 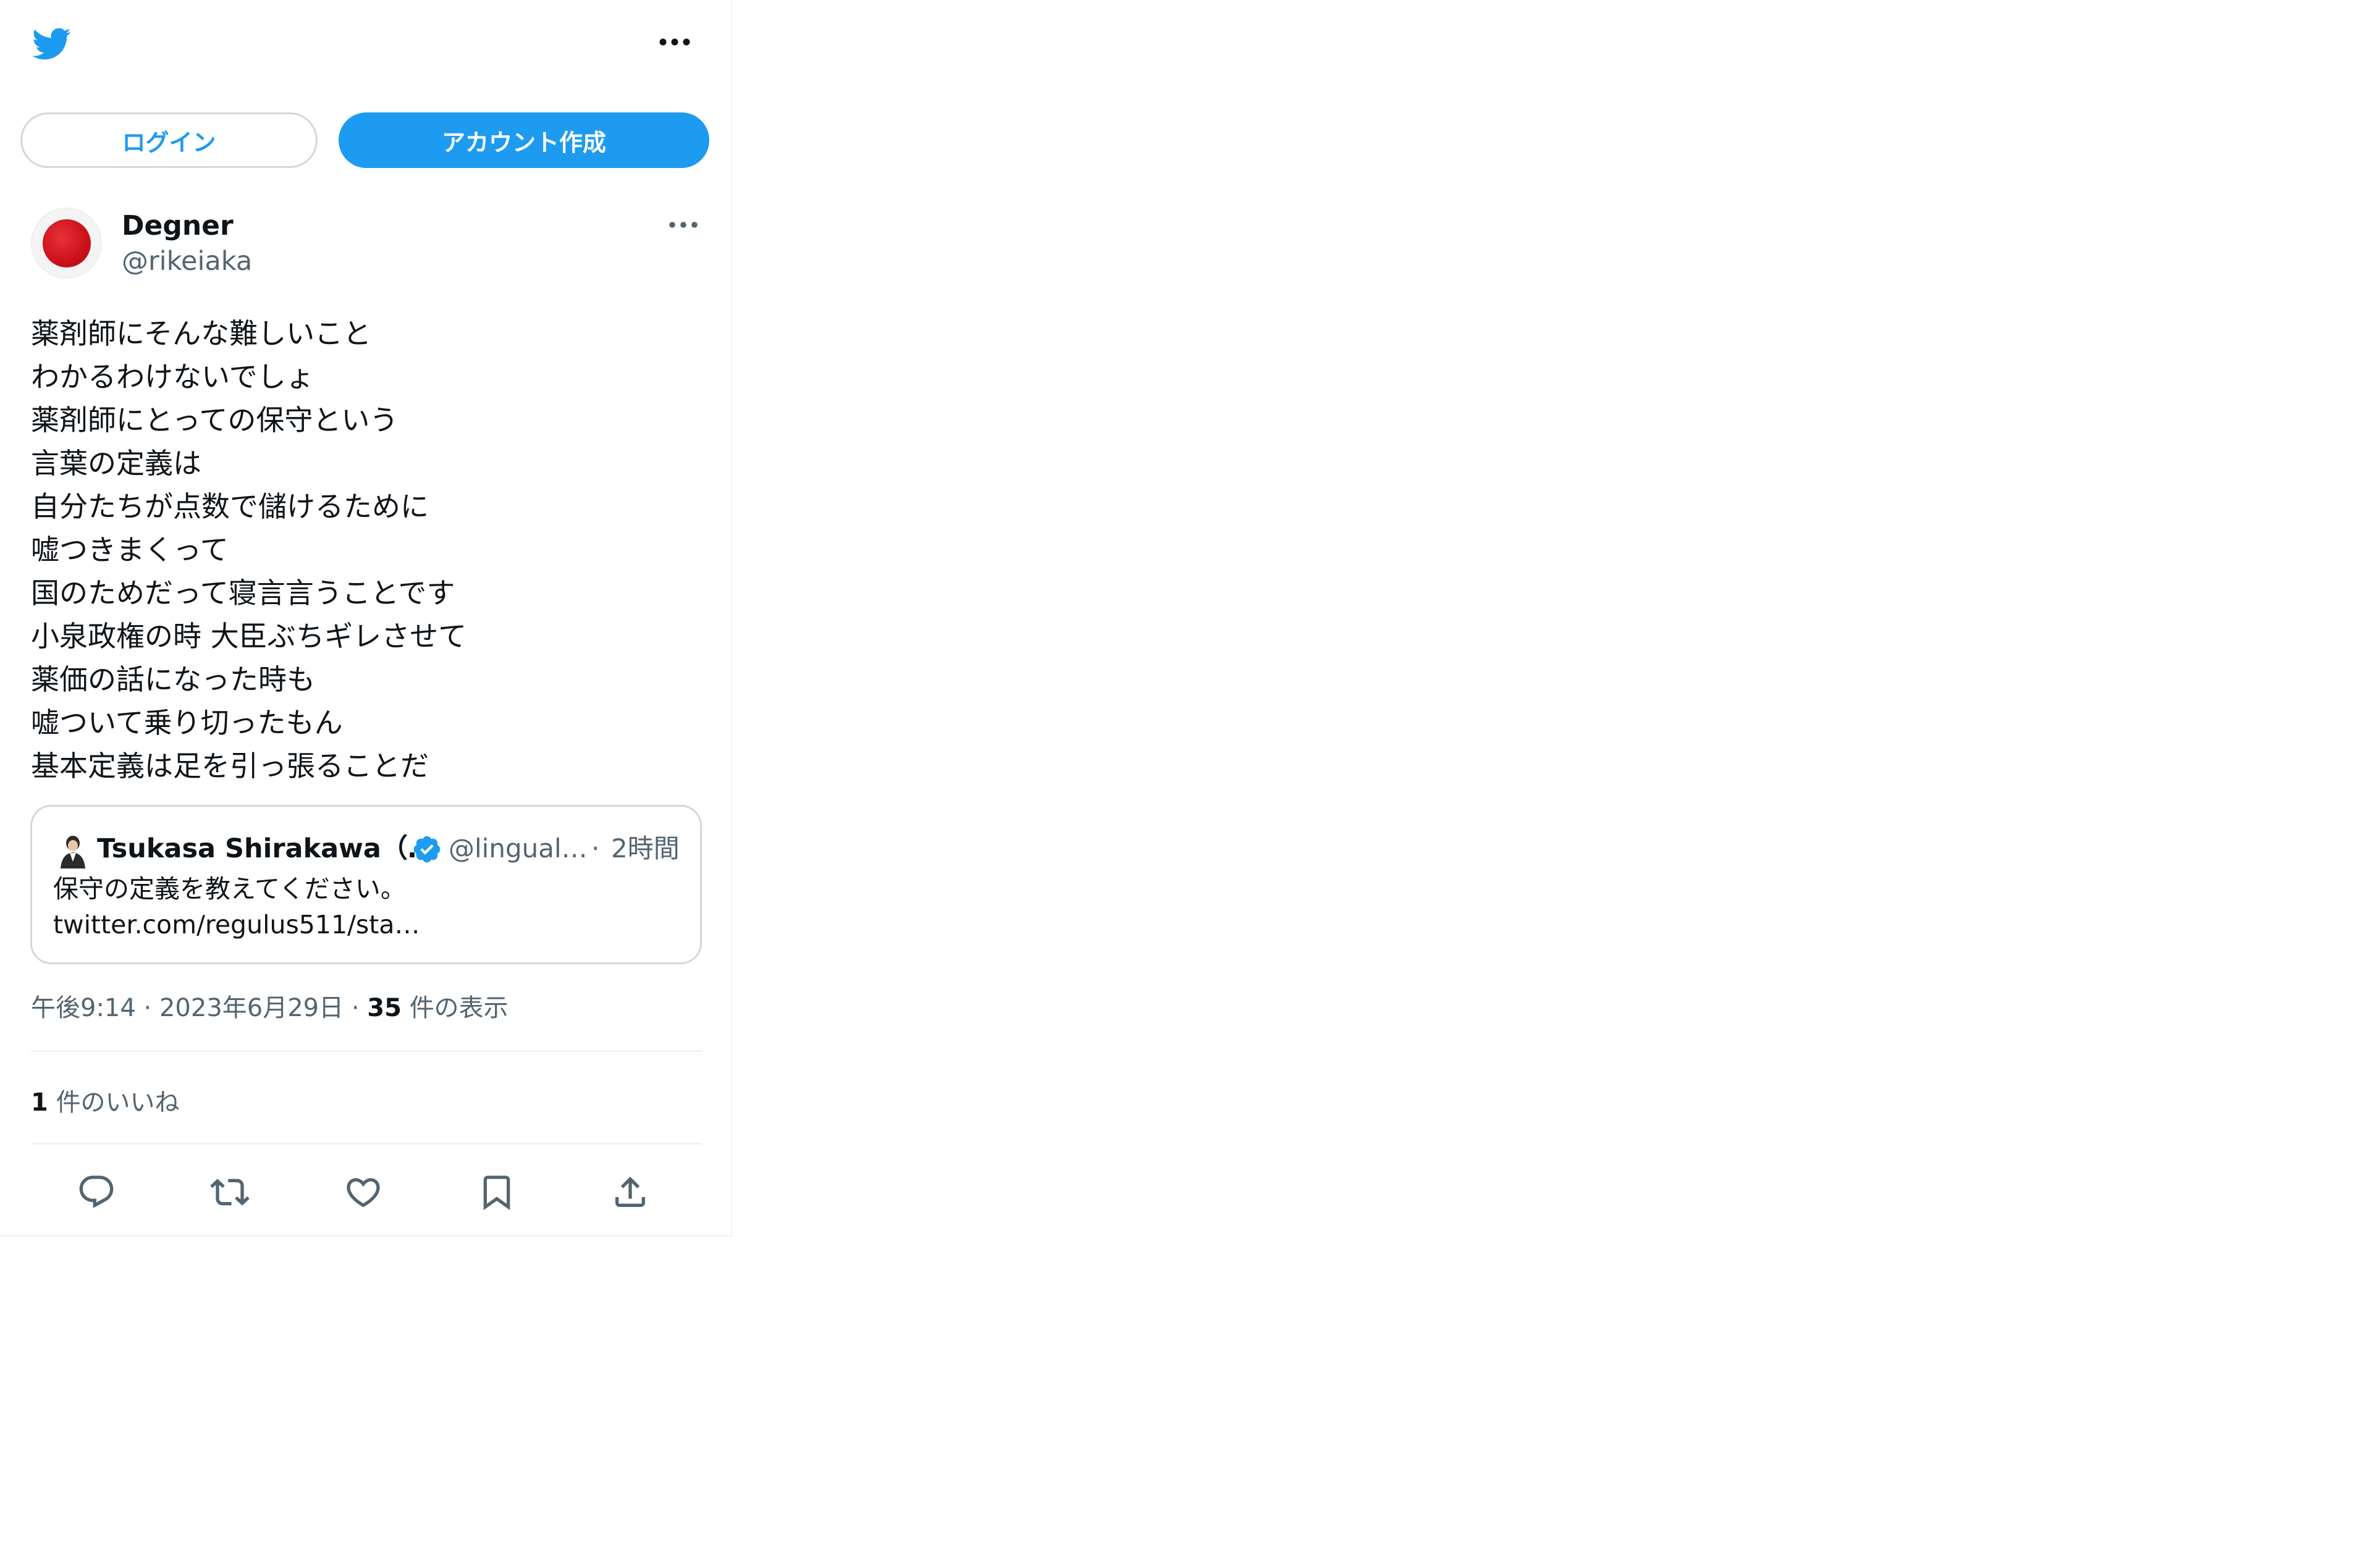 What do you see at coordinates (459, 1008) in the screenshot?
I see `views-label: 件の表示` at bounding box center [459, 1008].